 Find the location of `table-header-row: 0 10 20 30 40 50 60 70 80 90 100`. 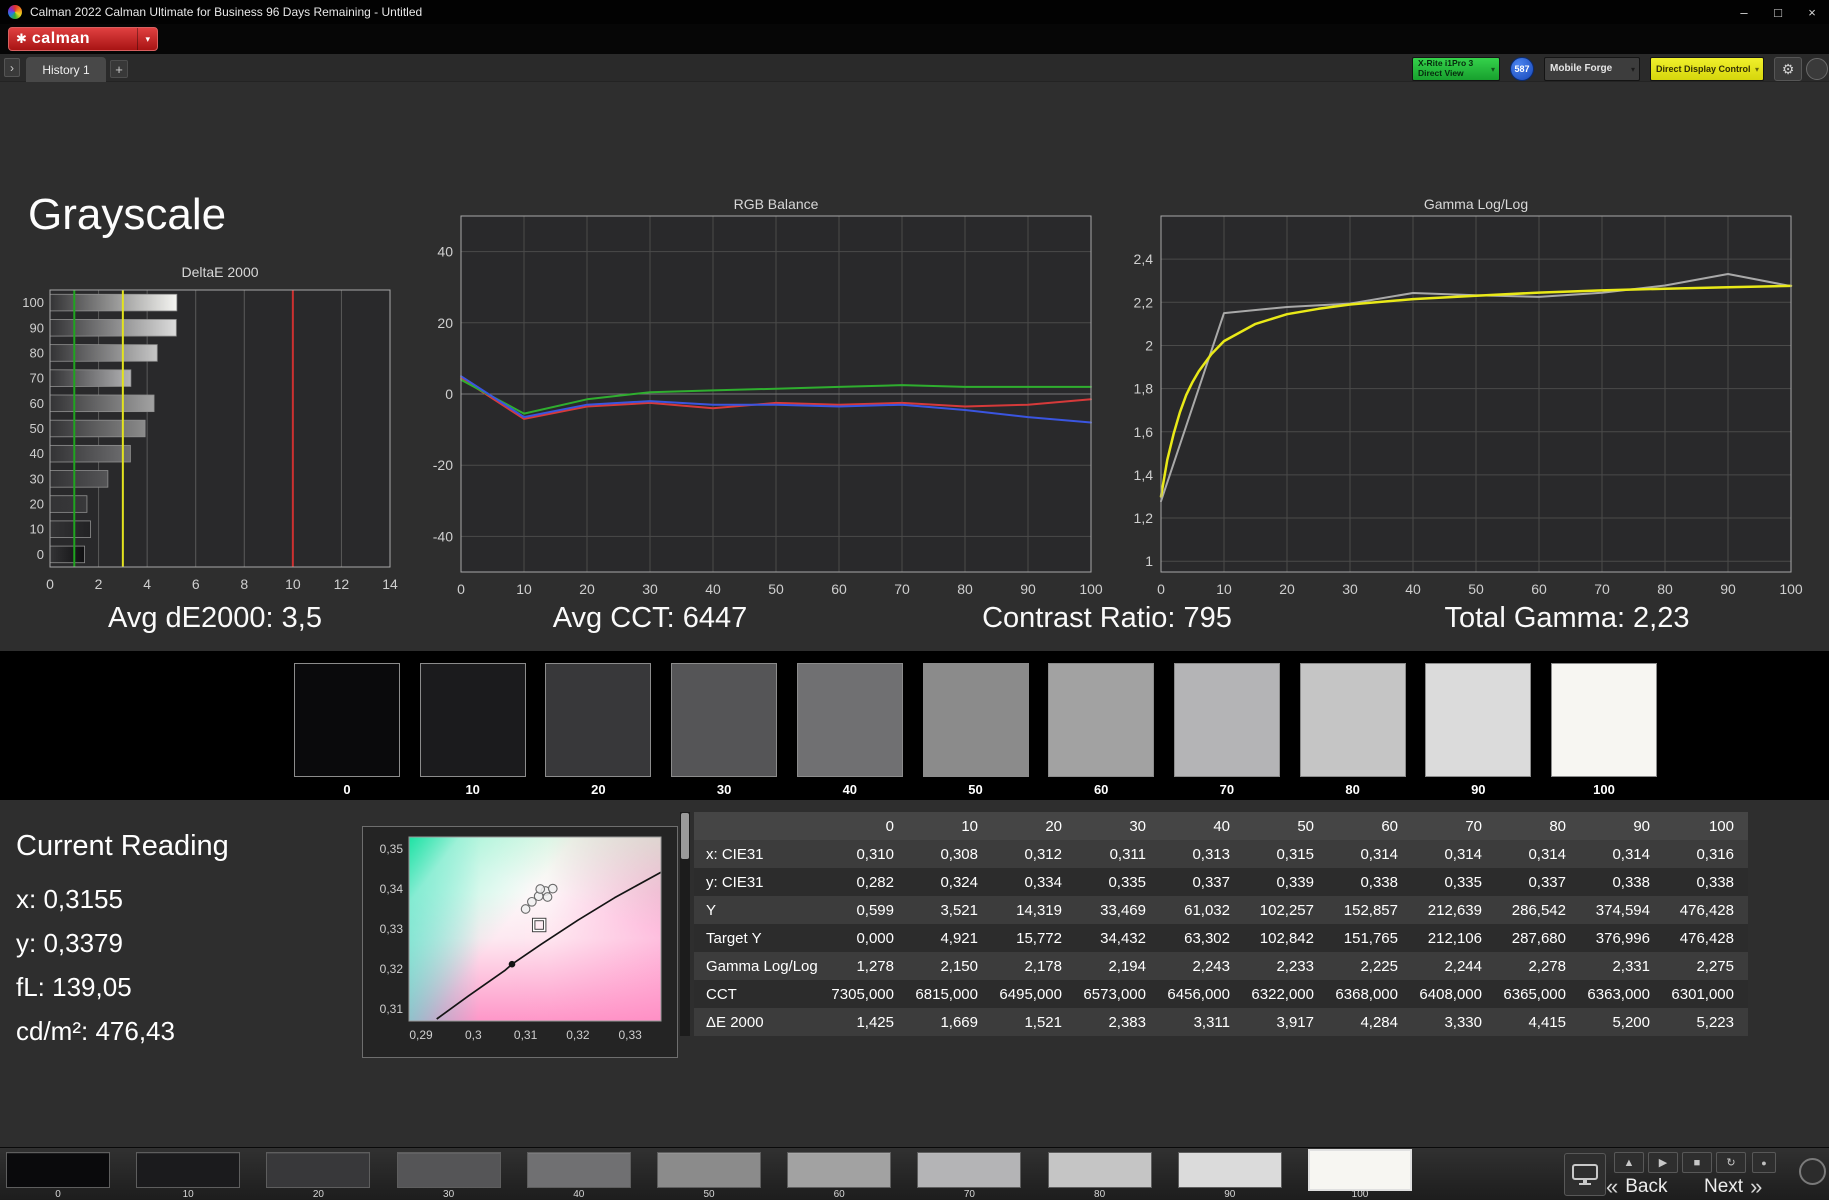

table-header-row: 0 10 20 30 40 50 60 70 80 90 100 is located at coordinates (1221, 826).